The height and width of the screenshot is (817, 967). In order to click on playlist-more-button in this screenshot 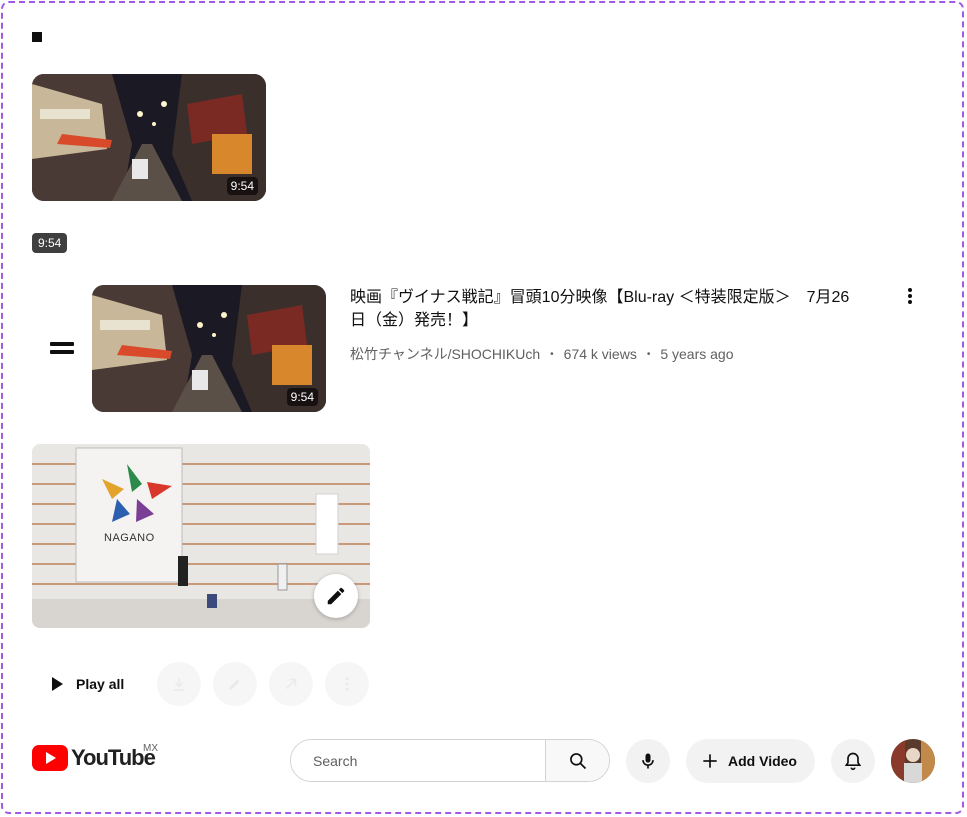, I will do `click(347, 684)`.